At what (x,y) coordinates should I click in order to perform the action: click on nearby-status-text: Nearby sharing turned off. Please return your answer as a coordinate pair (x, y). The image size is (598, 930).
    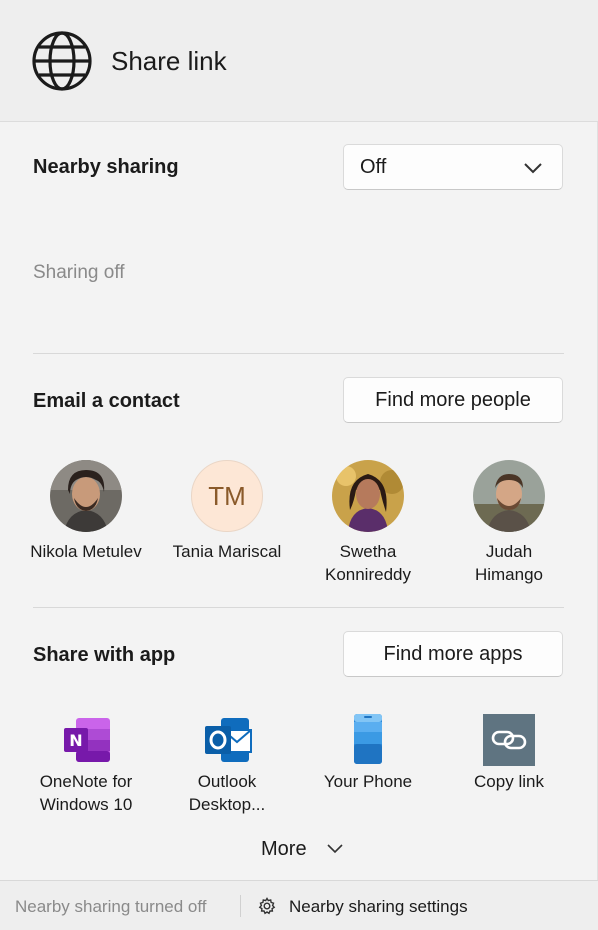
    Looking at the image, I should click on (111, 906).